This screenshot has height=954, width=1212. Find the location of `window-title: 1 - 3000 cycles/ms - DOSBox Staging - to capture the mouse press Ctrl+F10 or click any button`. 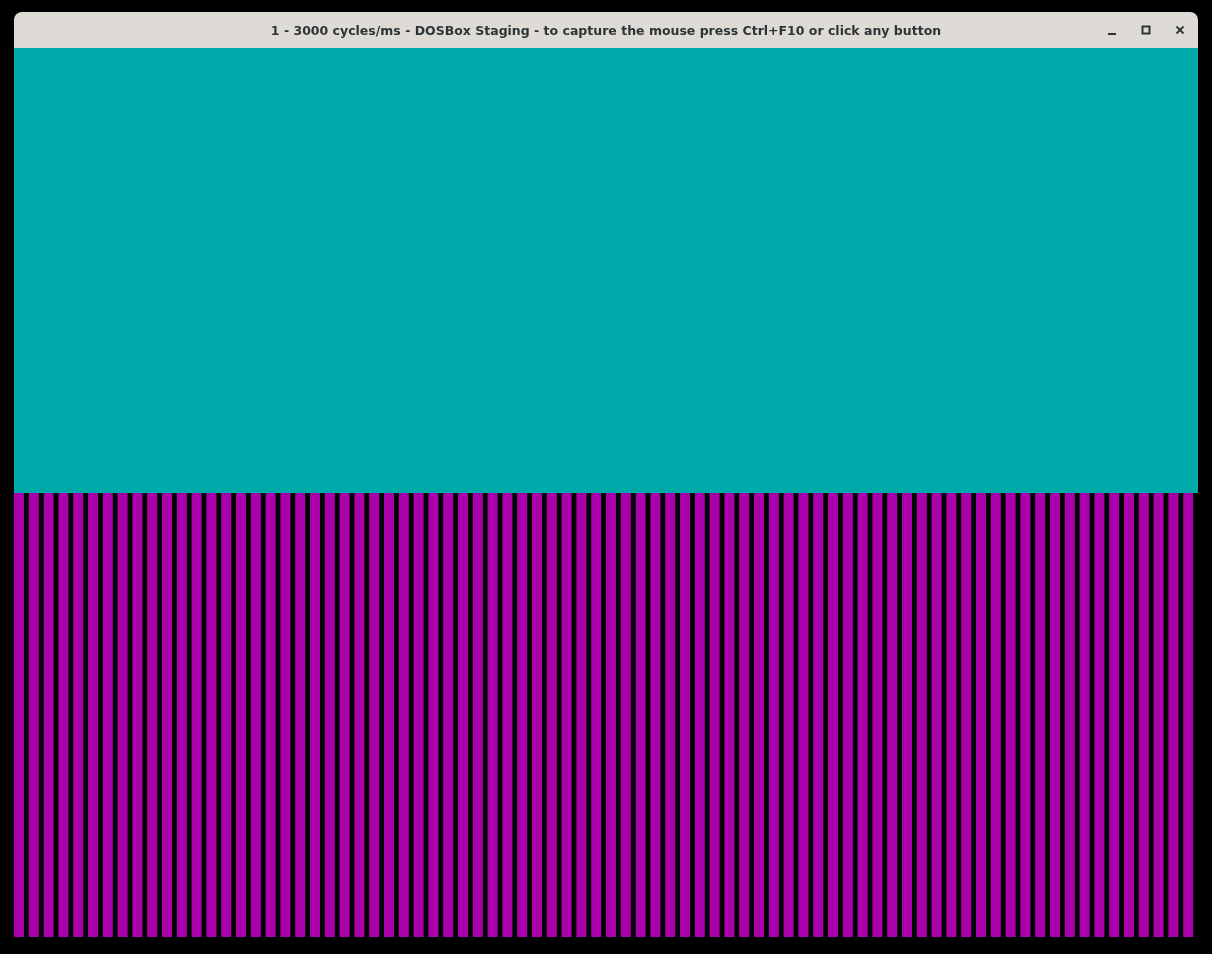

window-title: 1 - 3000 cycles/ms - DOSBox Staging - to capture the mouse press Ctrl+F10 or click any button is located at coordinates (606, 30).